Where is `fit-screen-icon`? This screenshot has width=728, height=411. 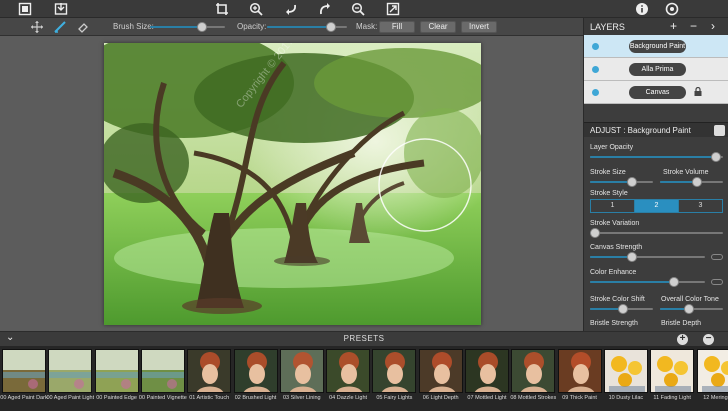 fit-screen-icon is located at coordinates (25, 9).